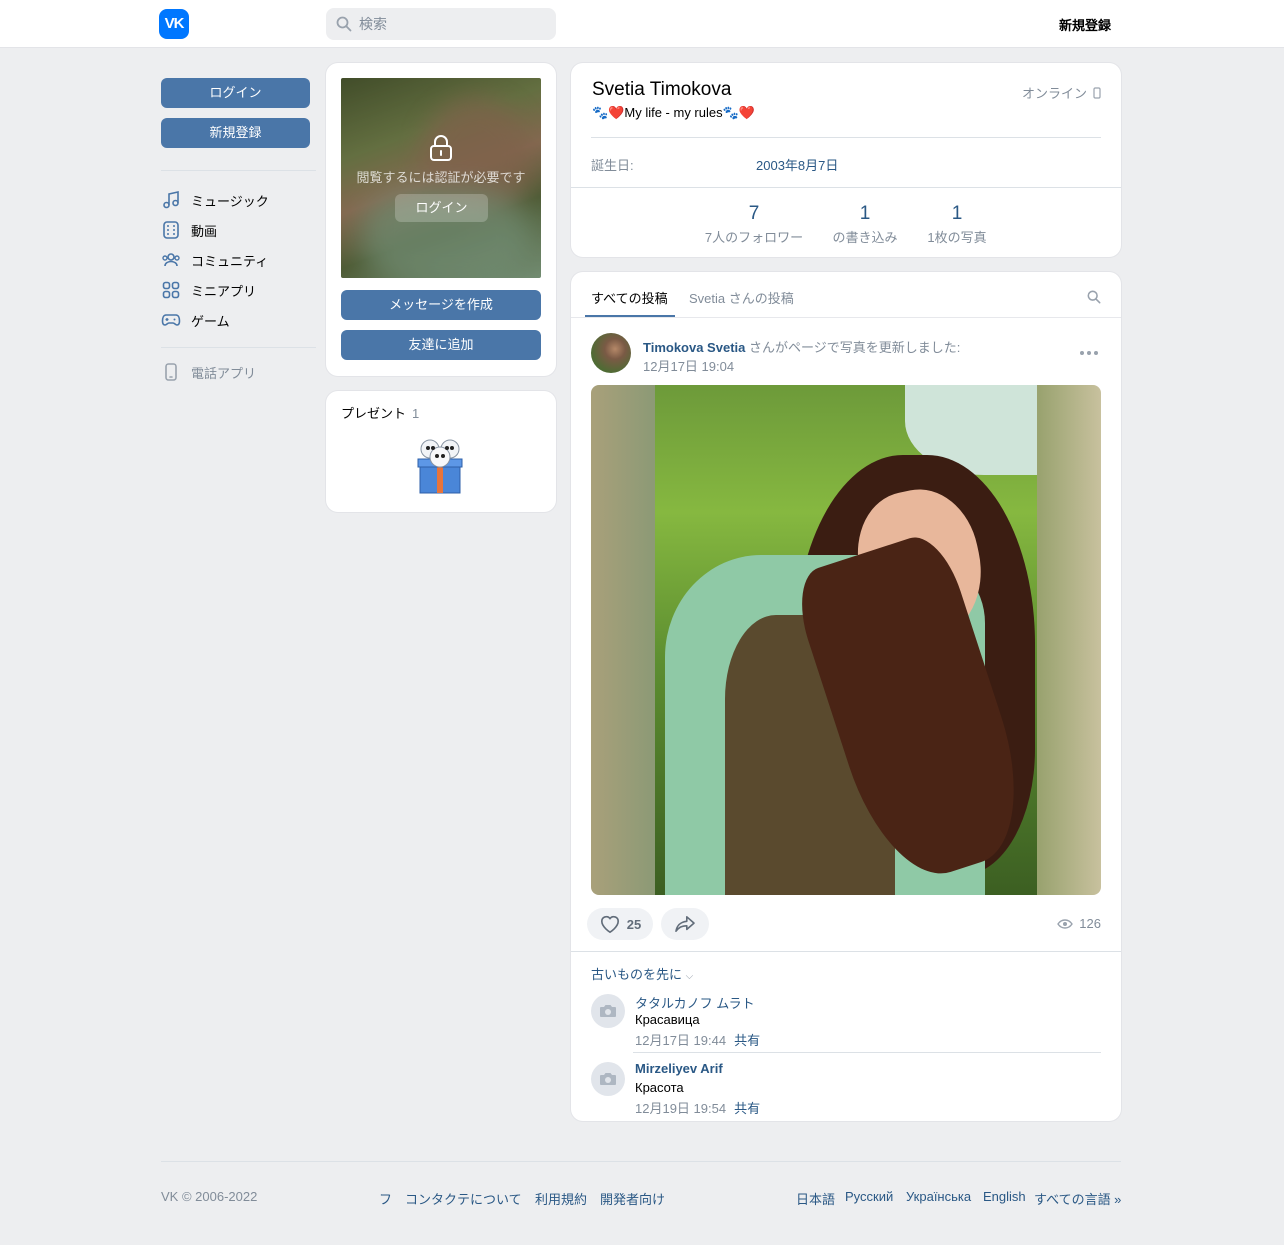  What do you see at coordinates (238, 230) in the screenshot?
I see `sidebar-item-video: 動画` at bounding box center [238, 230].